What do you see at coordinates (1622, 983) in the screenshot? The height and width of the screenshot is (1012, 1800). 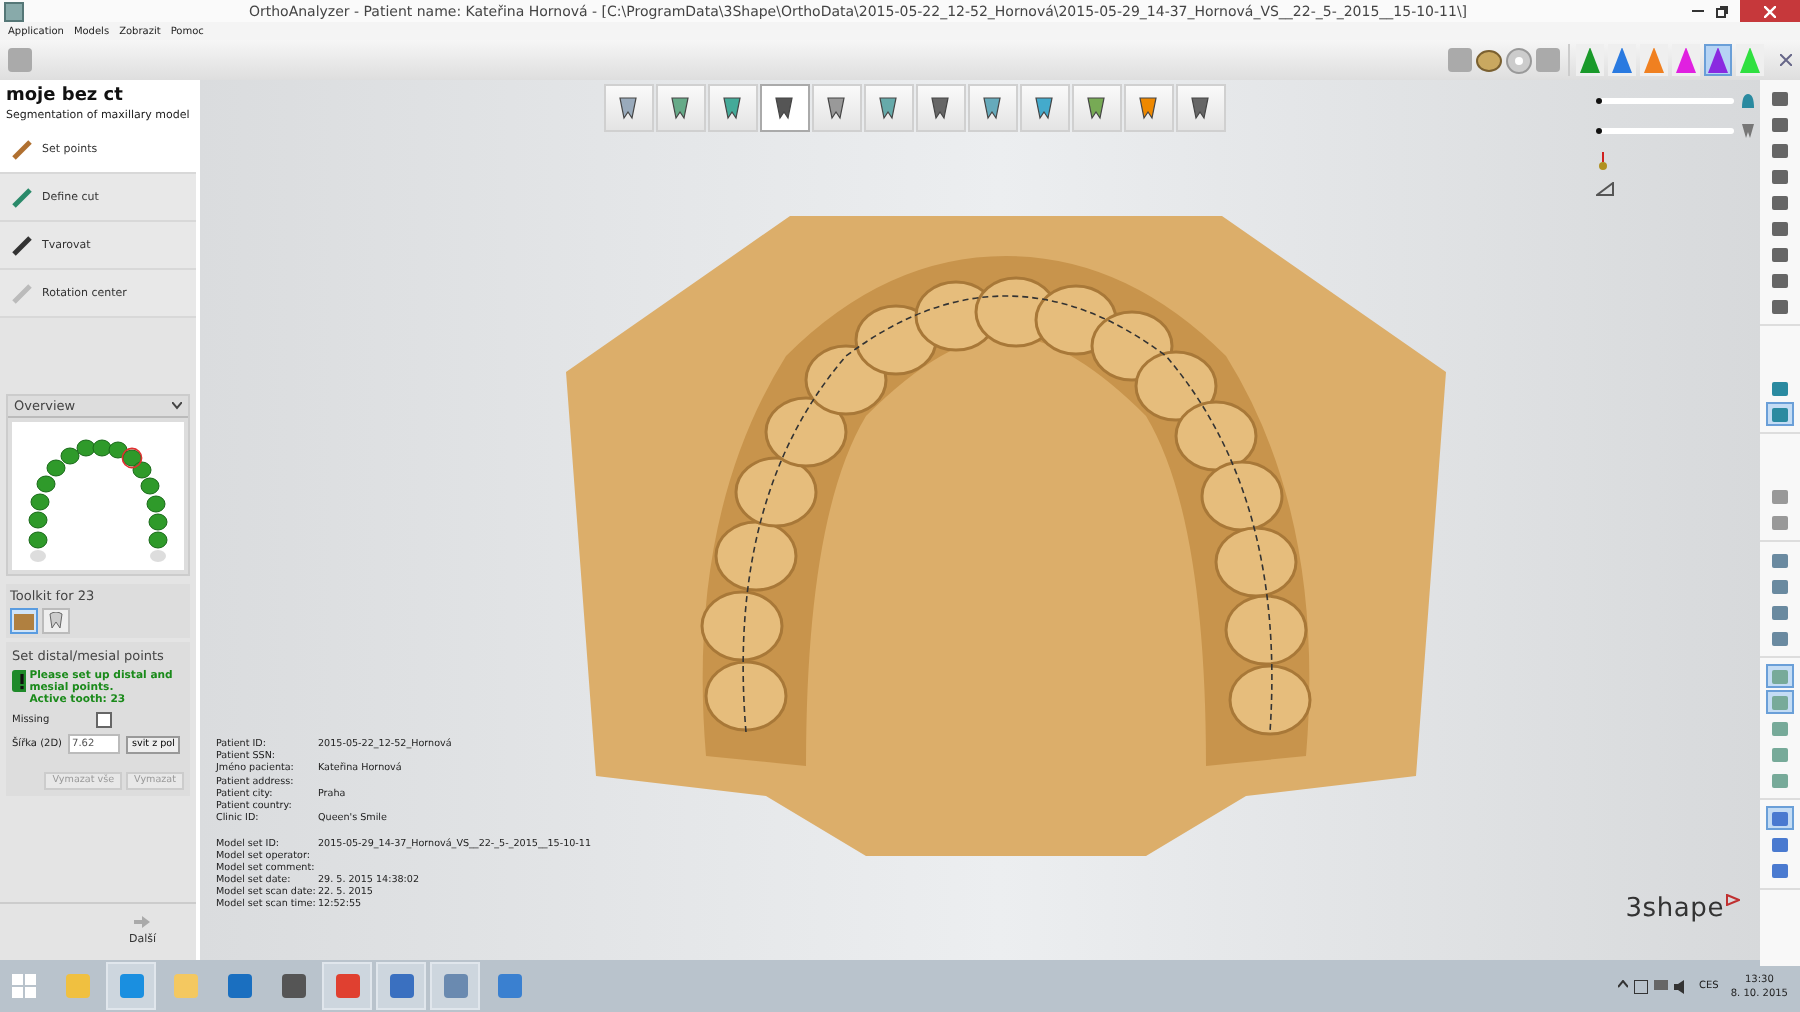 I see `caret-icon` at bounding box center [1622, 983].